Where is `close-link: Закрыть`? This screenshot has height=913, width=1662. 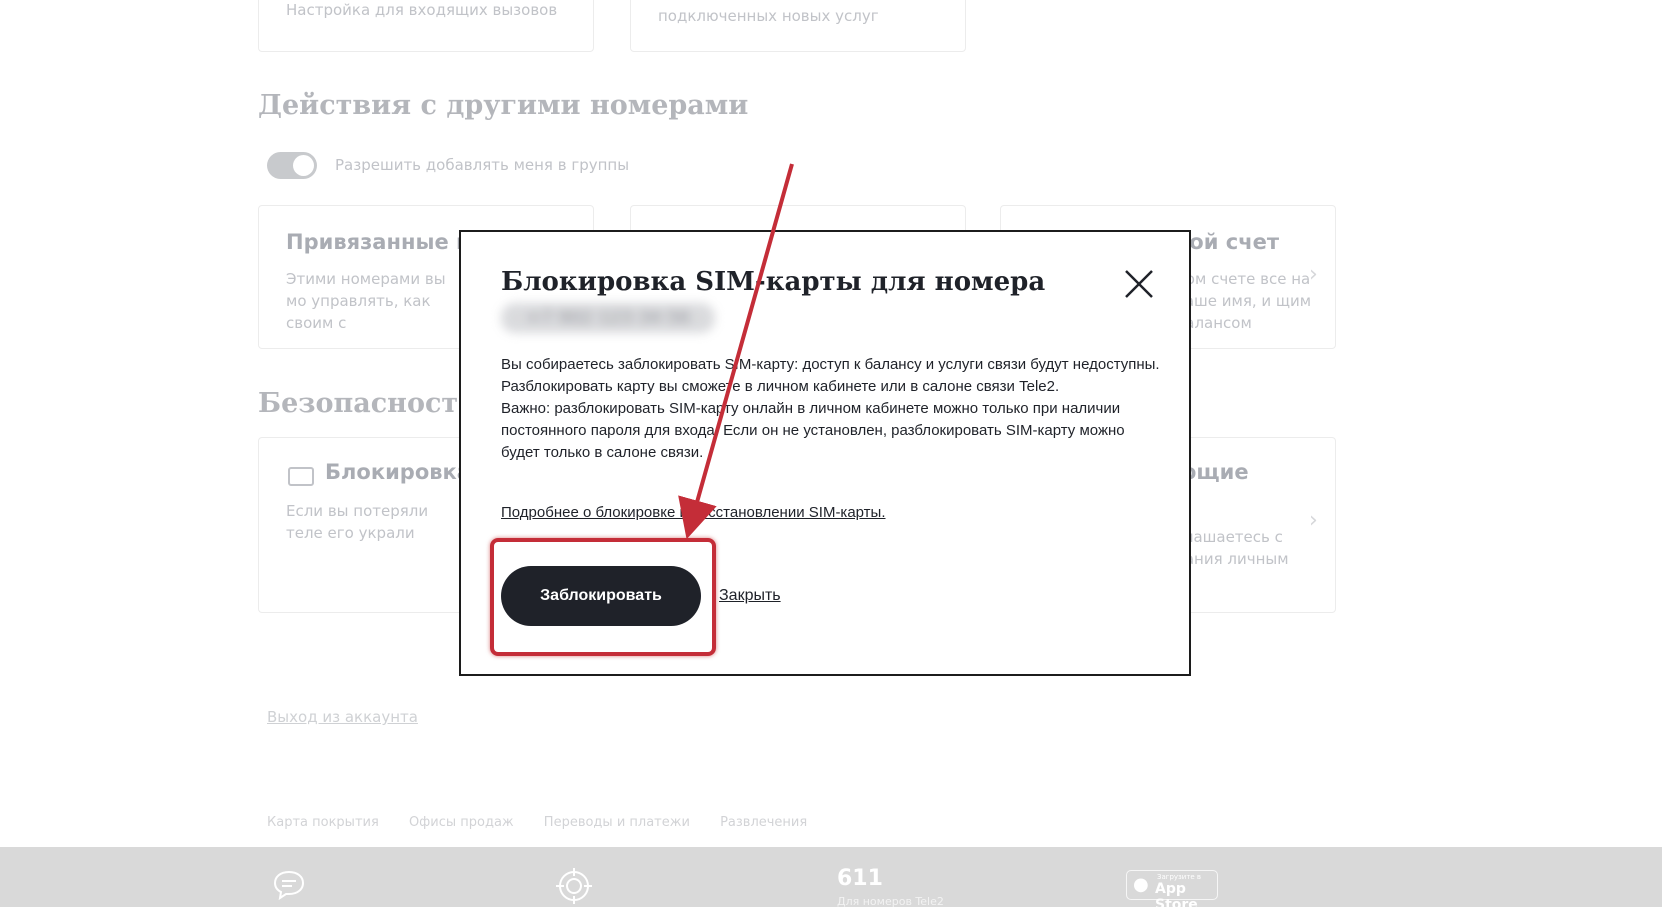 close-link: Закрыть is located at coordinates (750, 596).